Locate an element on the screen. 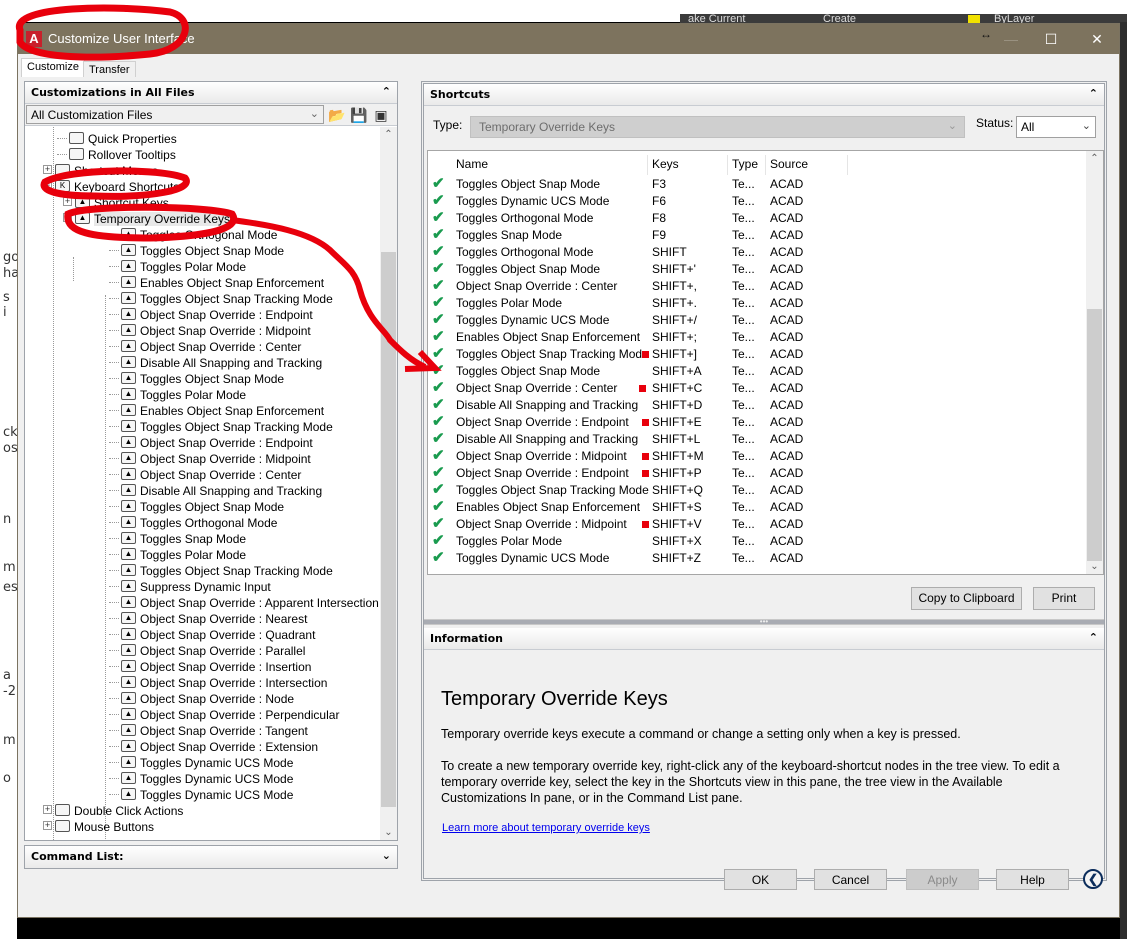  column-header-source: Source is located at coordinates (807, 165).